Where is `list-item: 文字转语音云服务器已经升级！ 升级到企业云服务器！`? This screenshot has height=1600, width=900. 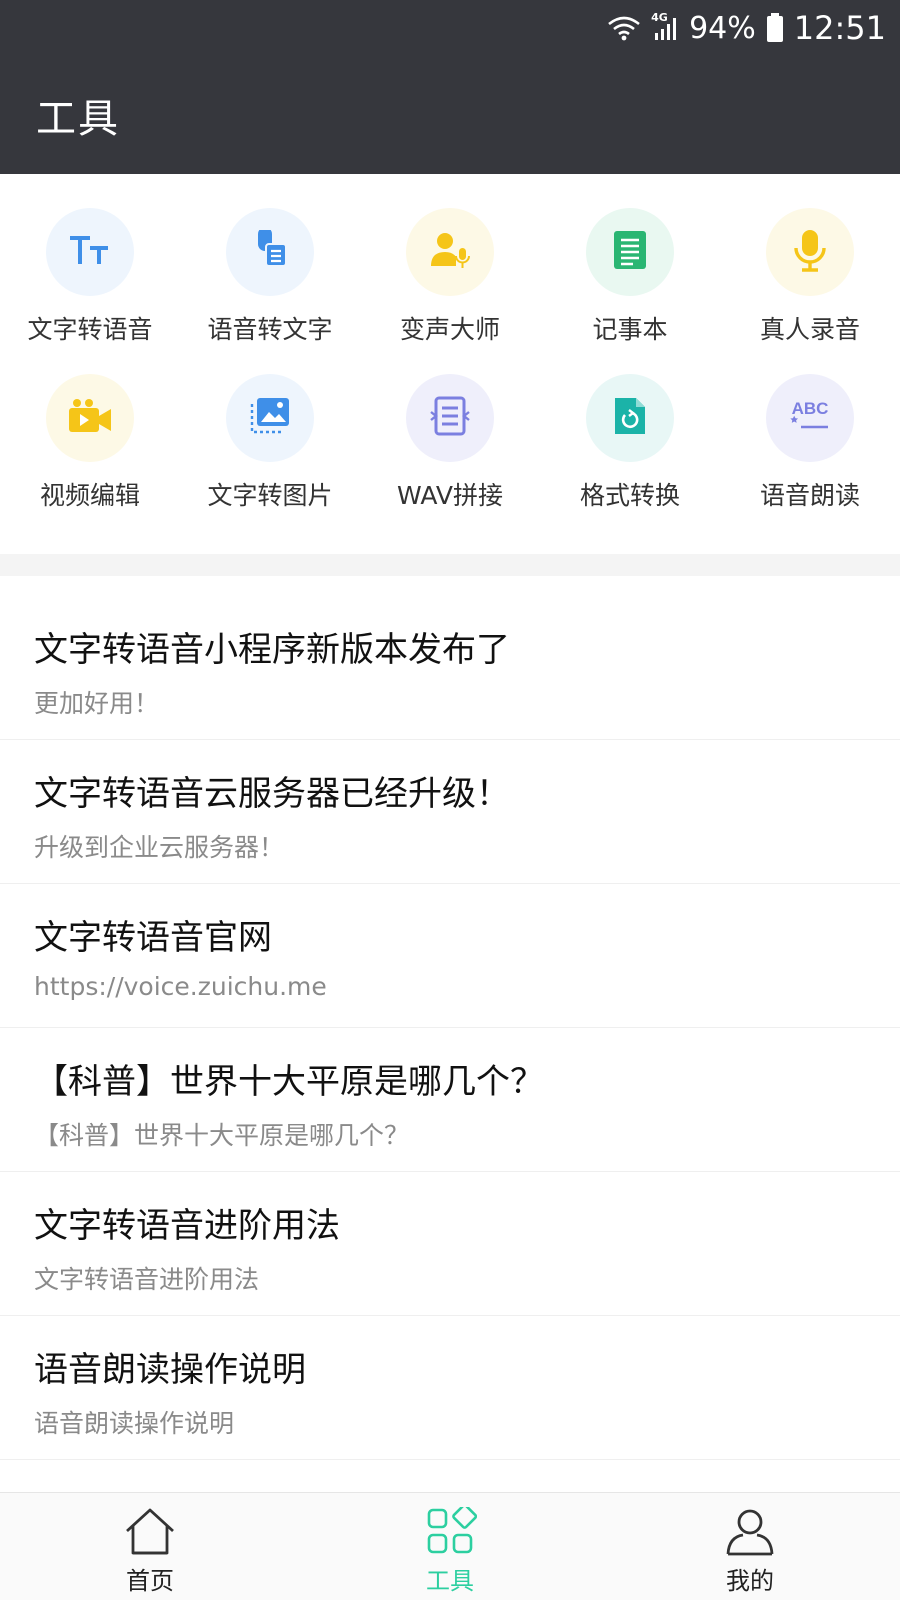 list-item: 文字转语音云服务器已经升级！ 升级到企业云服务器！ is located at coordinates (450, 812).